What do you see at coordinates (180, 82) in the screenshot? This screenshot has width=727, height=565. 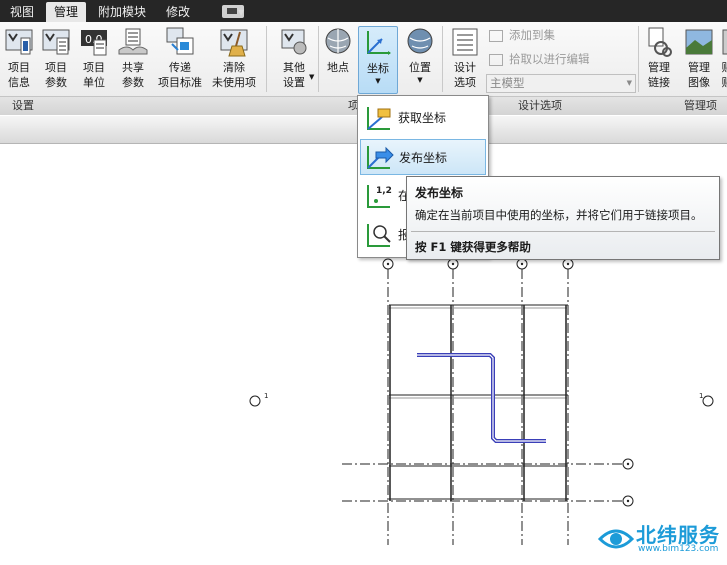 I see `transfer-standards-label-2: 项目标准` at bounding box center [180, 82].